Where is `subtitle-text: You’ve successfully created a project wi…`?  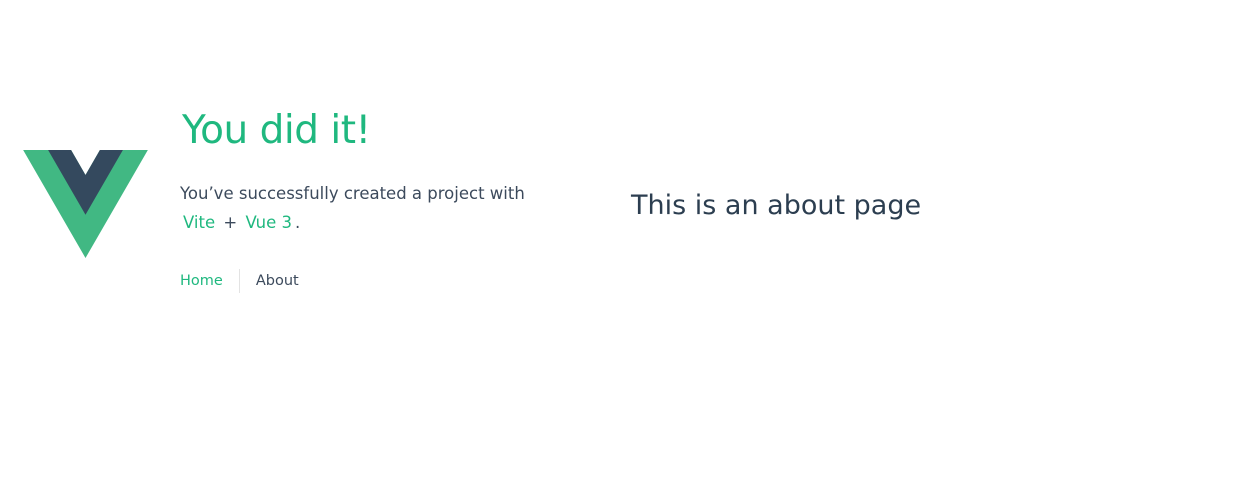
subtitle-text: You’ve successfully created a project wi… is located at coordinates (352, 193).